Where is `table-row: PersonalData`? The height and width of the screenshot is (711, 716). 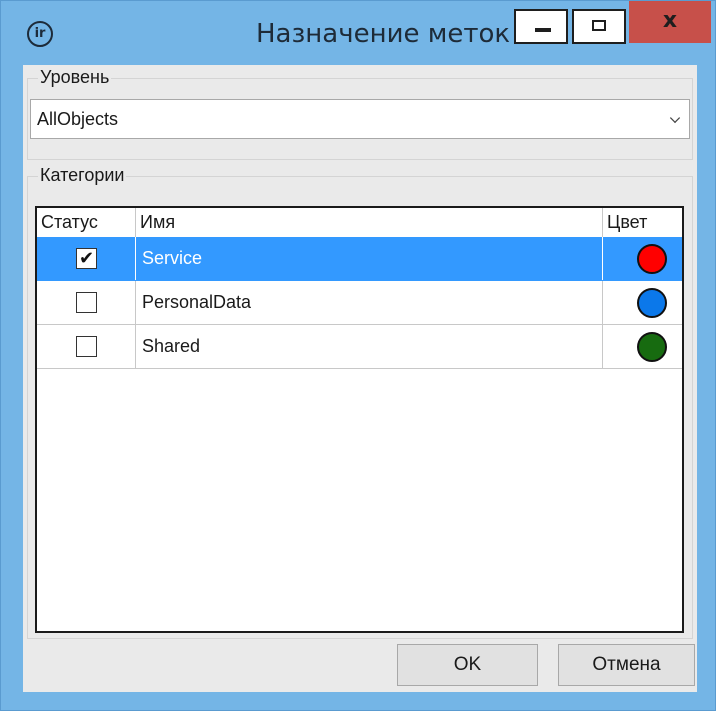
table-row: PersonalData is located at coordinates (359, 303).